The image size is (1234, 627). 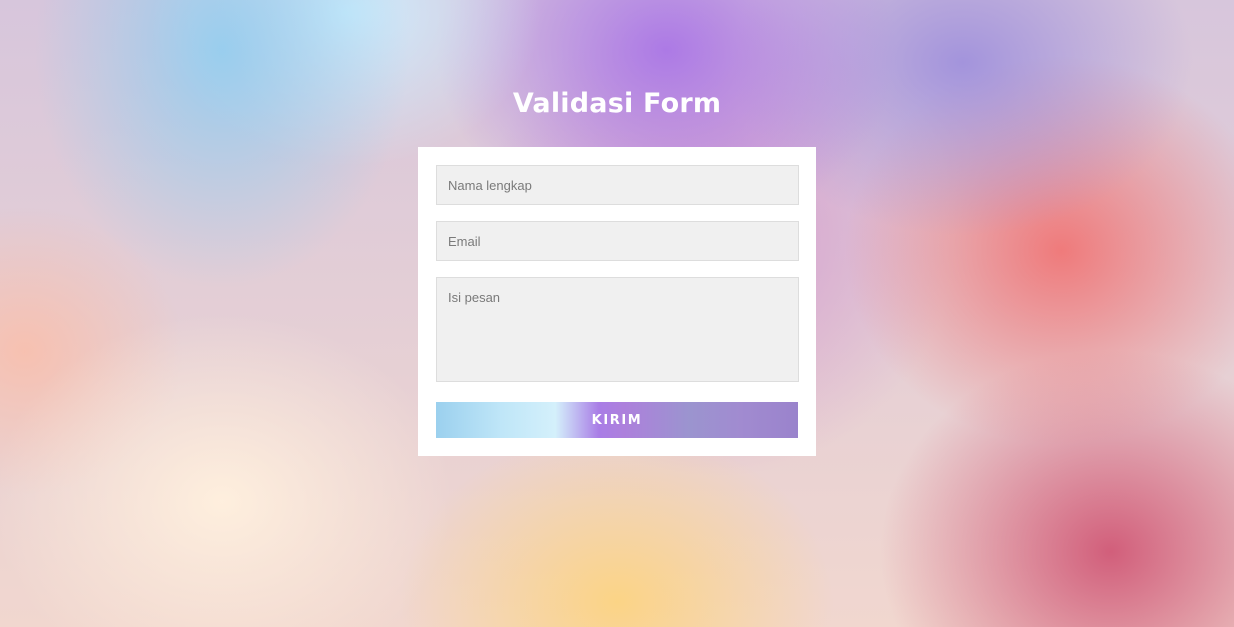 I want to click on email-input, so click(x=617, y=241).